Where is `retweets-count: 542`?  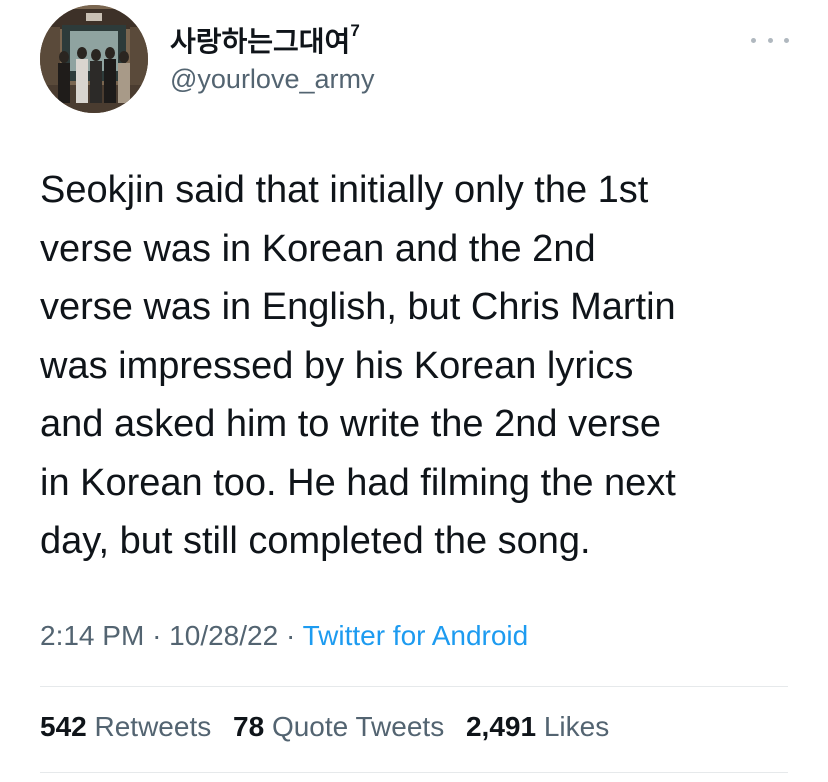 retweets-count: 542 is located at coordinates (63, 726).